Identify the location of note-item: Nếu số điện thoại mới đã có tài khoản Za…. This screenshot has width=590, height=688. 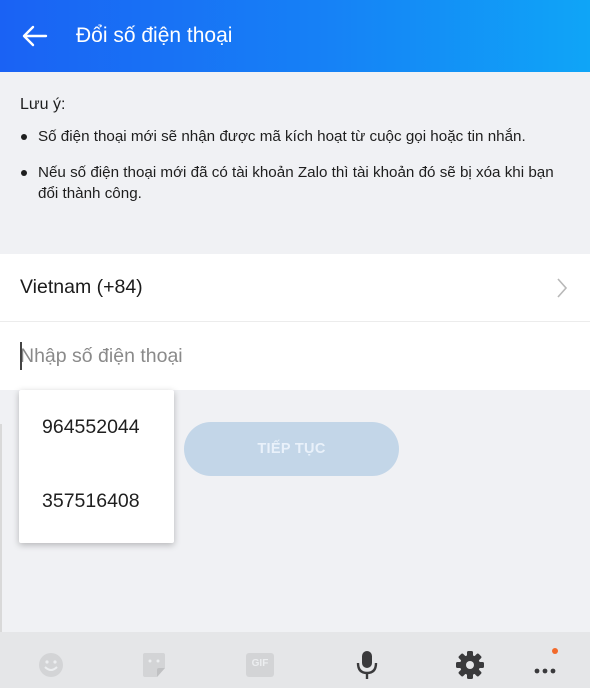
(294, 183).